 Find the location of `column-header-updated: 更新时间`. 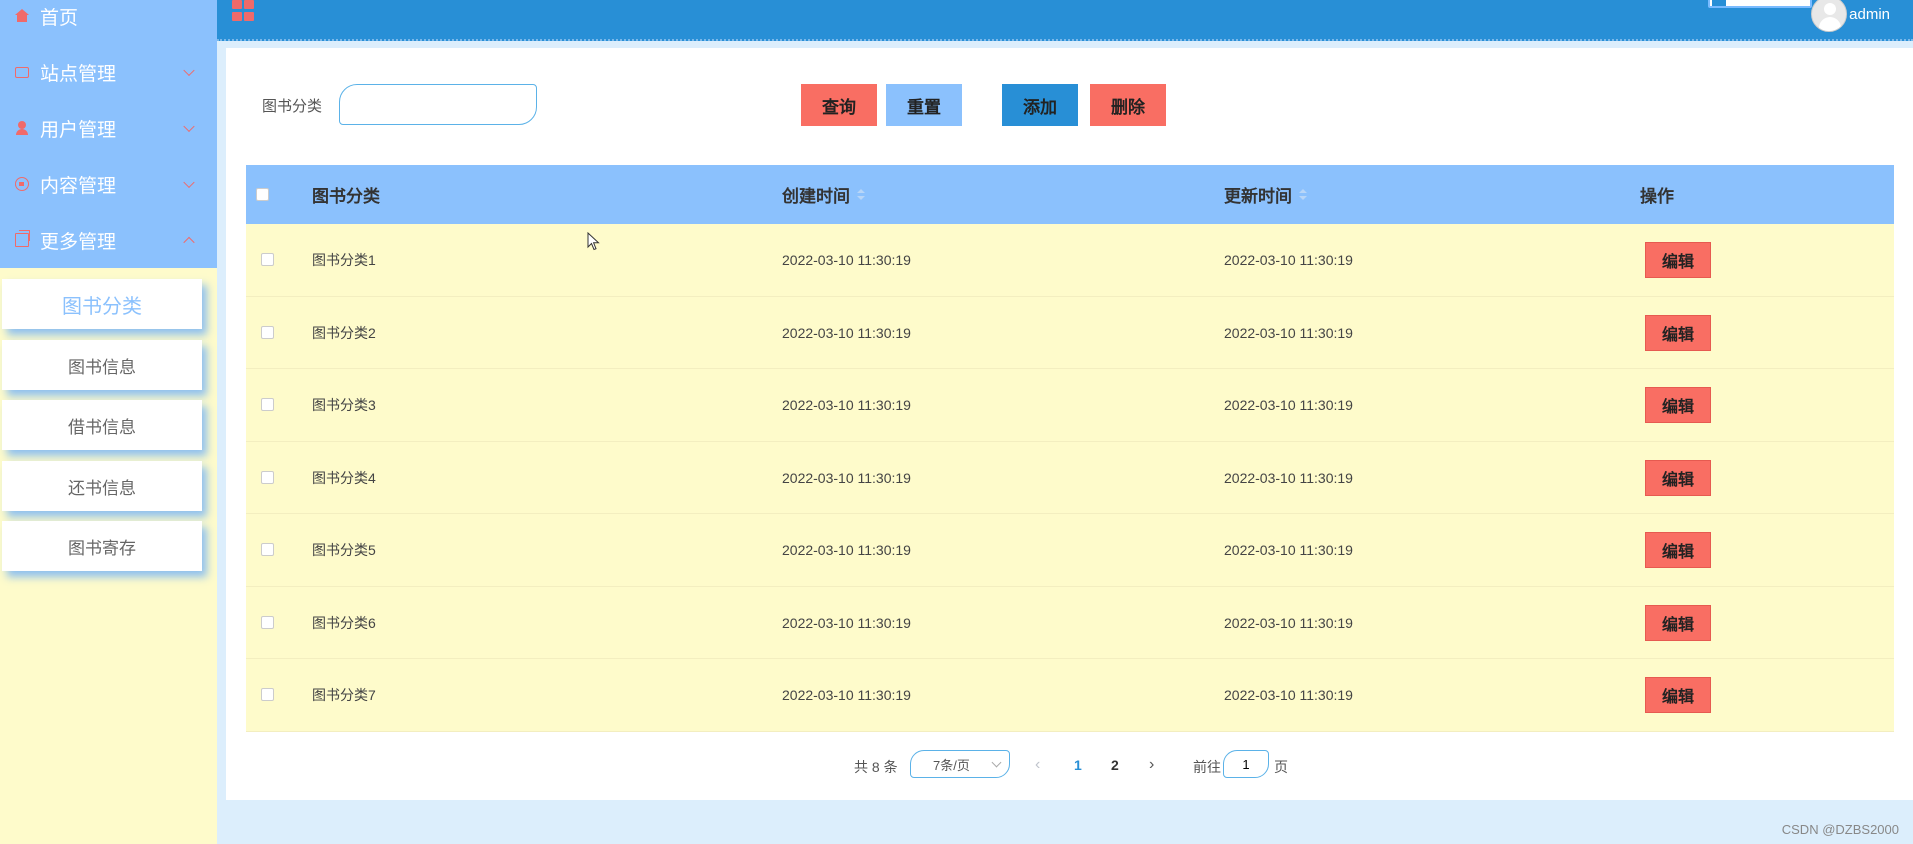

column-header-updated: 更新时间 is located at coordinates (1265, 194).